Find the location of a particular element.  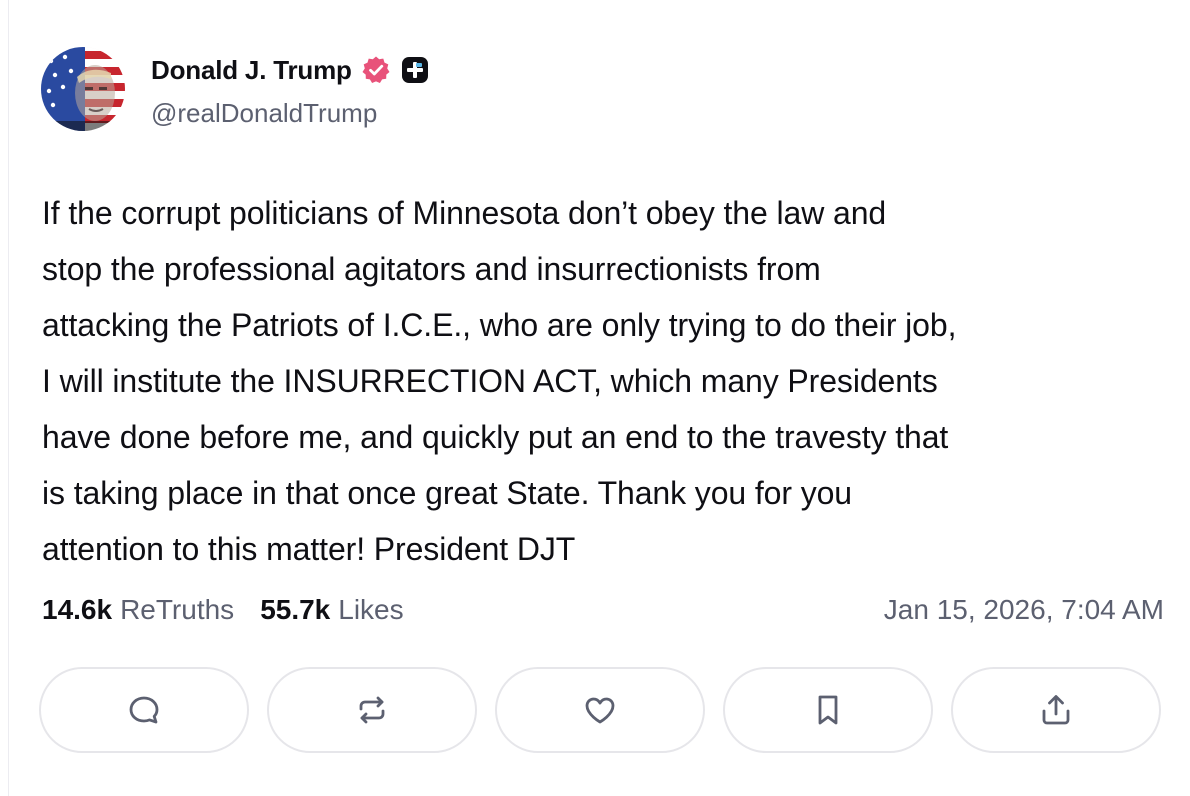

retruth-icon is located at coordinates (372, 710).